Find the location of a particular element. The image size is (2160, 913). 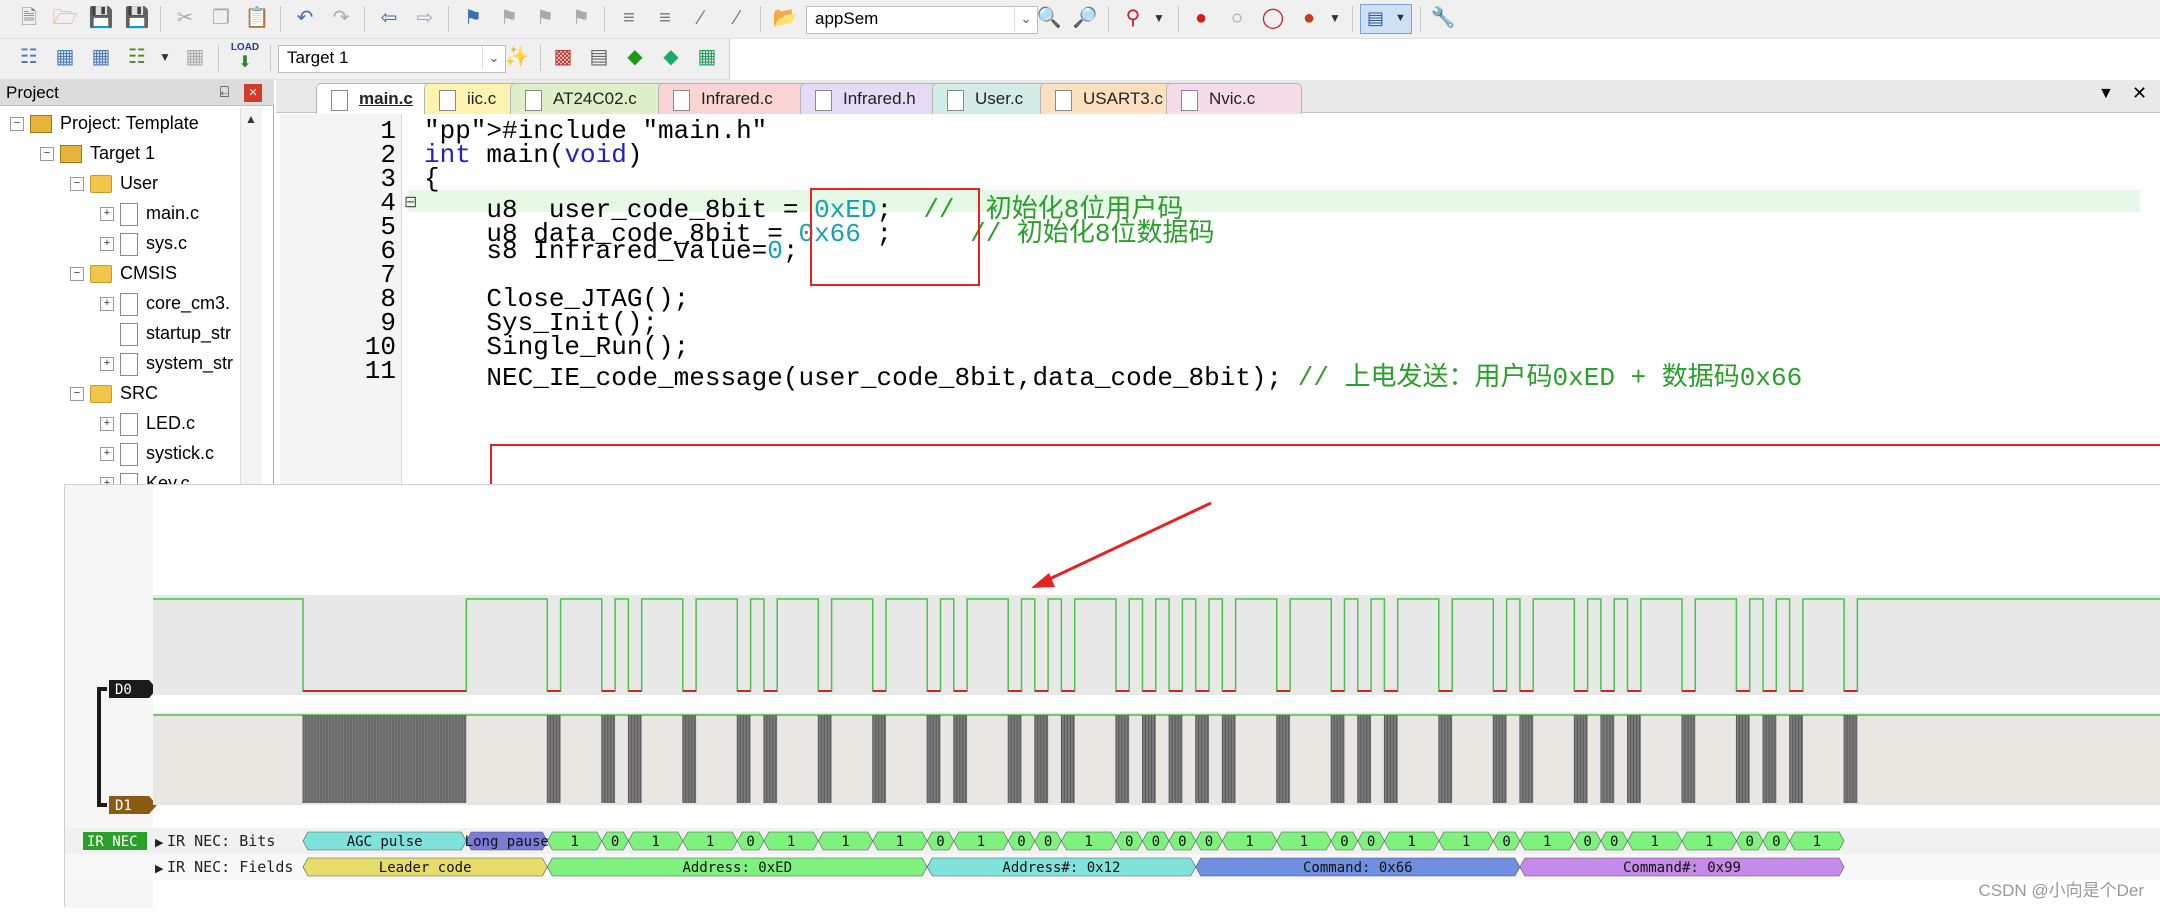

tree-item: − Target 1 is located at coordinates (97, 153).